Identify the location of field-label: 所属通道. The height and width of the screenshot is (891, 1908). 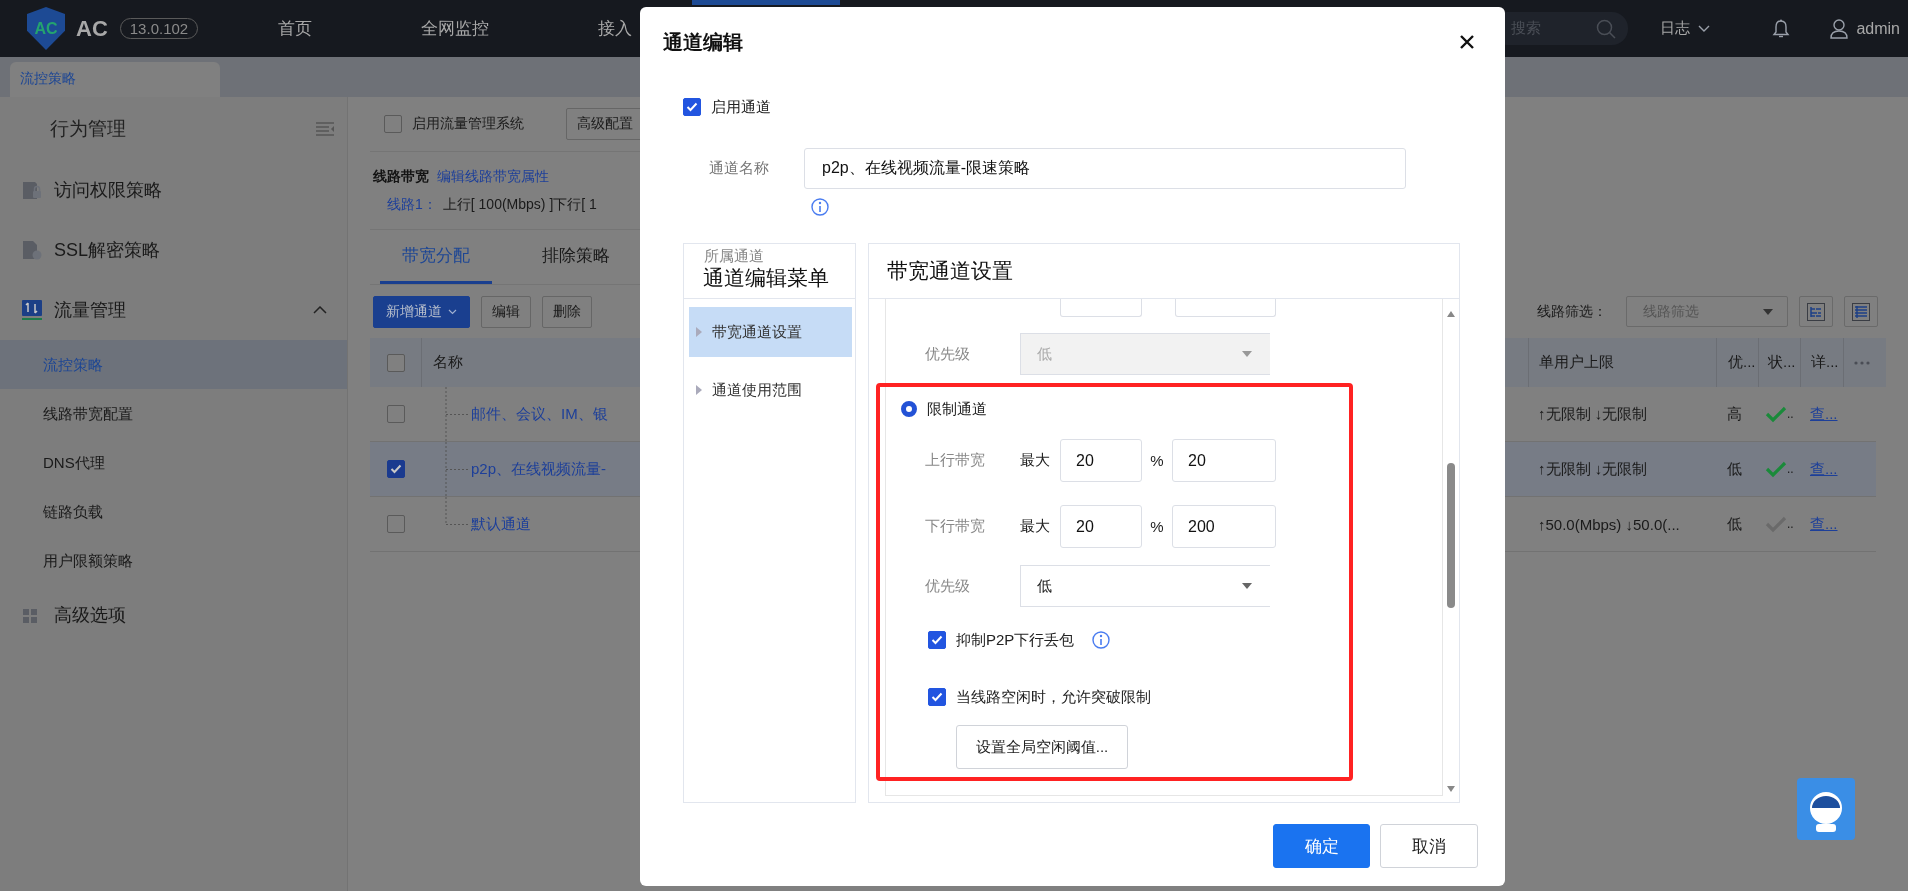
(734, 255).